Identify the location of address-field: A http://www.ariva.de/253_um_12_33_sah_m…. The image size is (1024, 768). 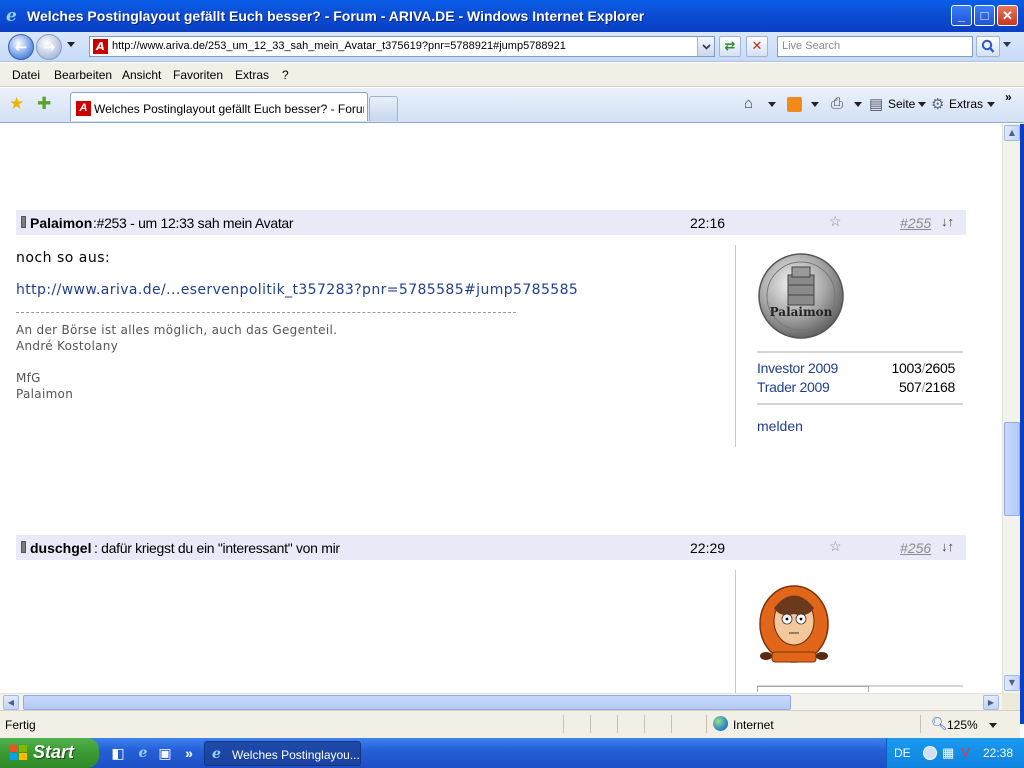
(402, 46).